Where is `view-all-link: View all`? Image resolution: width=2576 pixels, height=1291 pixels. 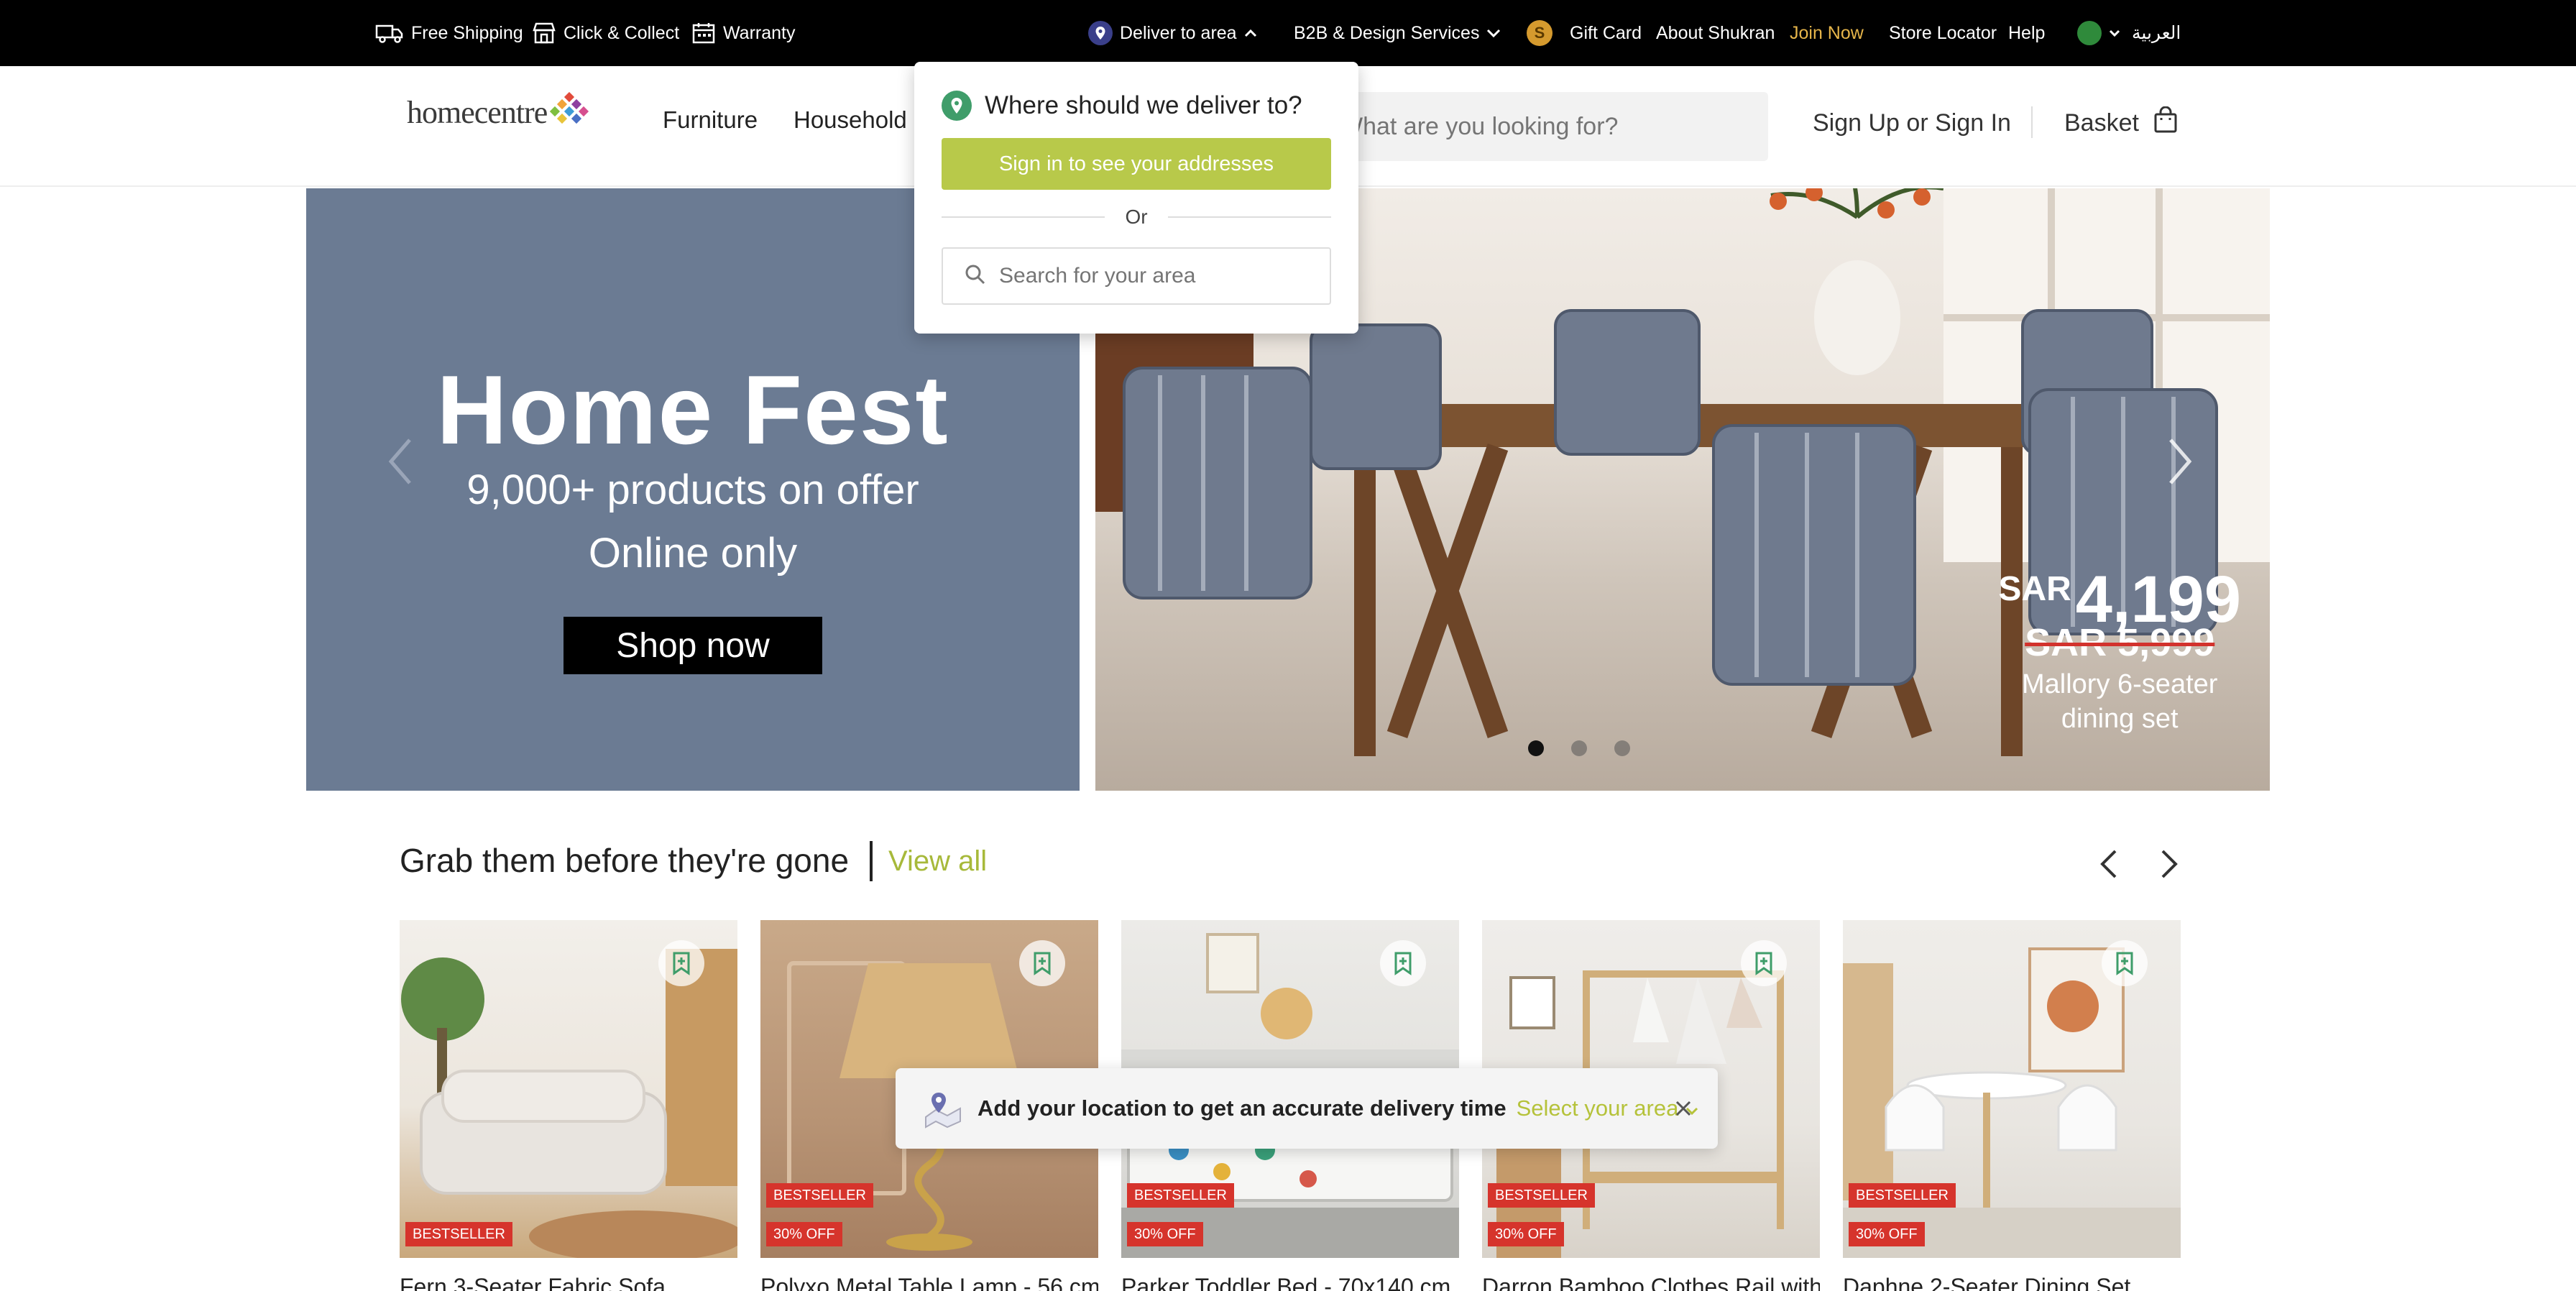 view-all-link: View all is located at coordinates (937, 861).